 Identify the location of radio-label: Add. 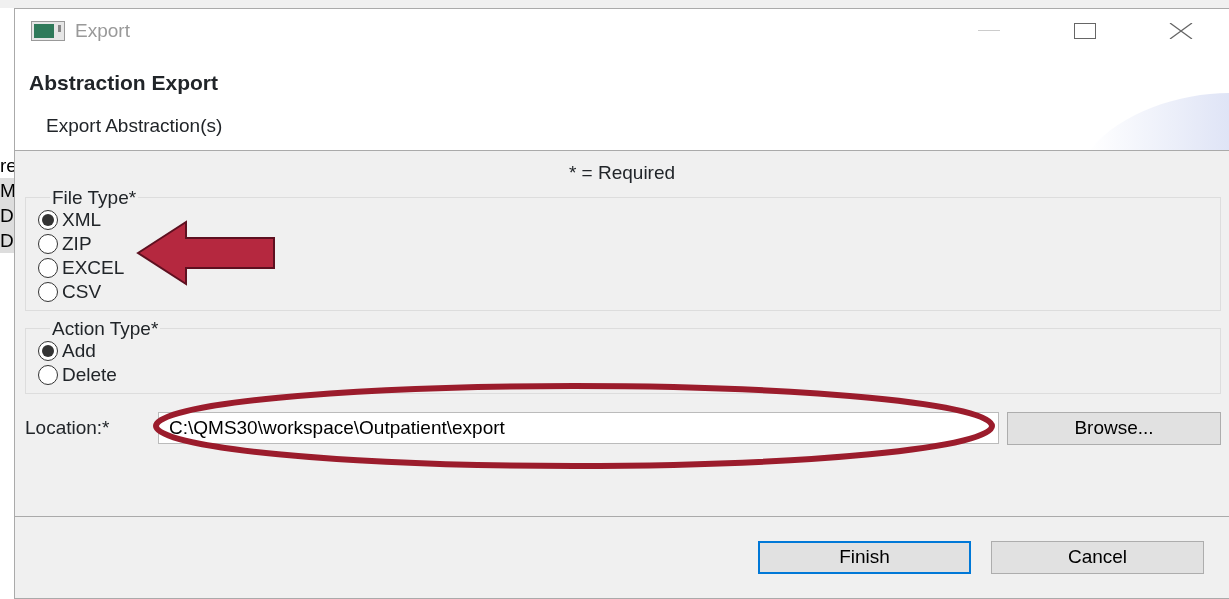
(79, 350).